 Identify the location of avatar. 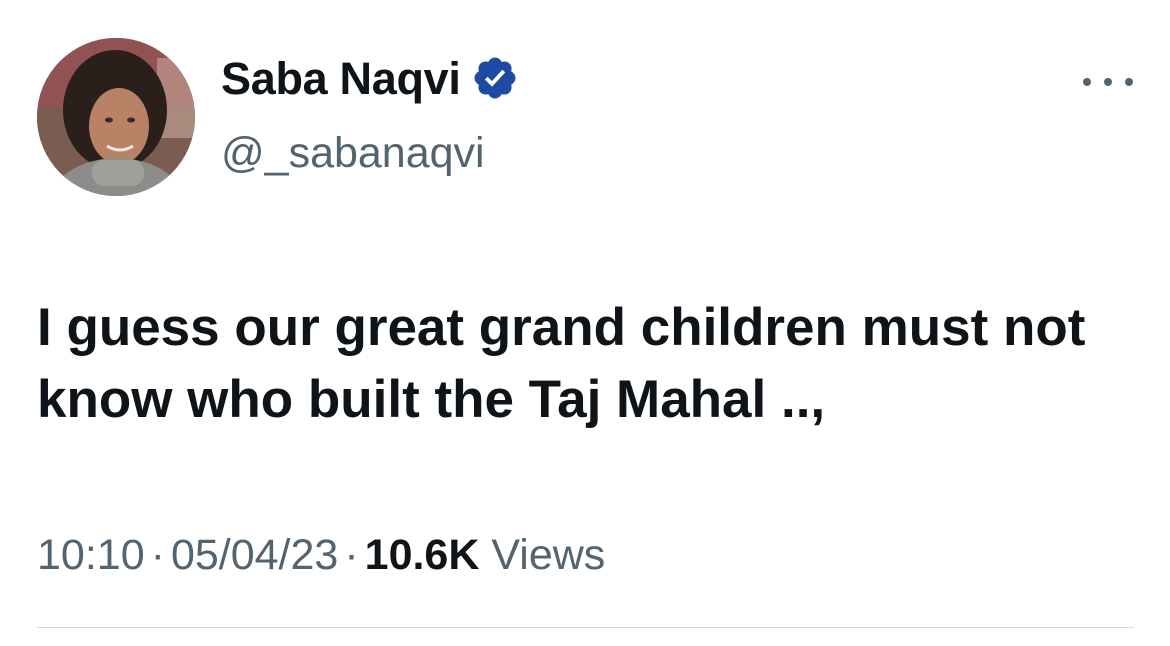
(116, 117).